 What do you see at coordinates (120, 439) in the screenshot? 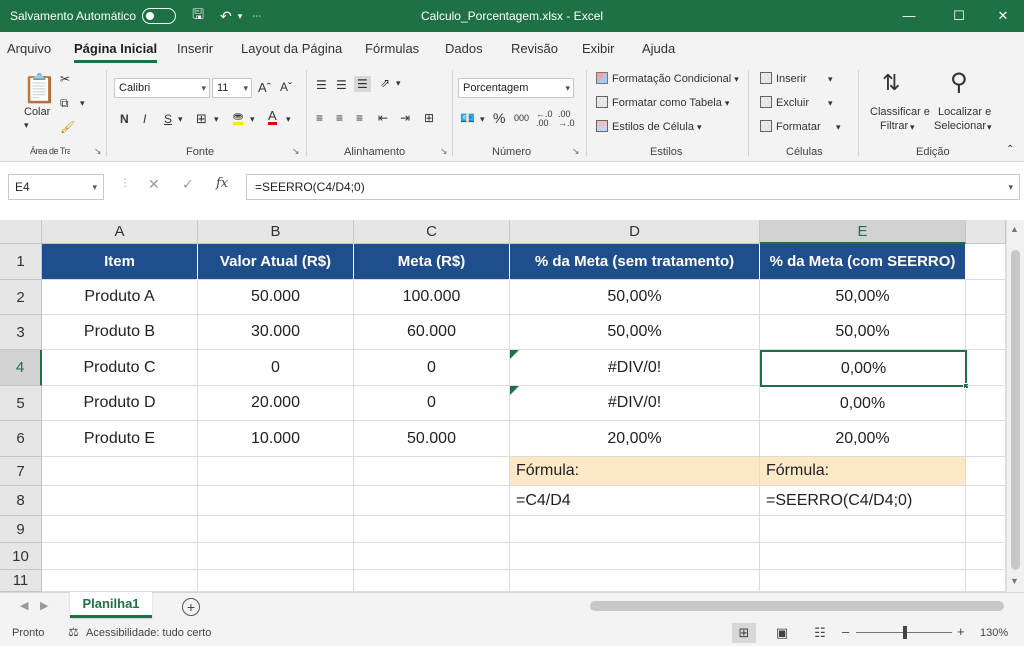
I see `table-cell: Produto E` at bounding box center [120, 439].